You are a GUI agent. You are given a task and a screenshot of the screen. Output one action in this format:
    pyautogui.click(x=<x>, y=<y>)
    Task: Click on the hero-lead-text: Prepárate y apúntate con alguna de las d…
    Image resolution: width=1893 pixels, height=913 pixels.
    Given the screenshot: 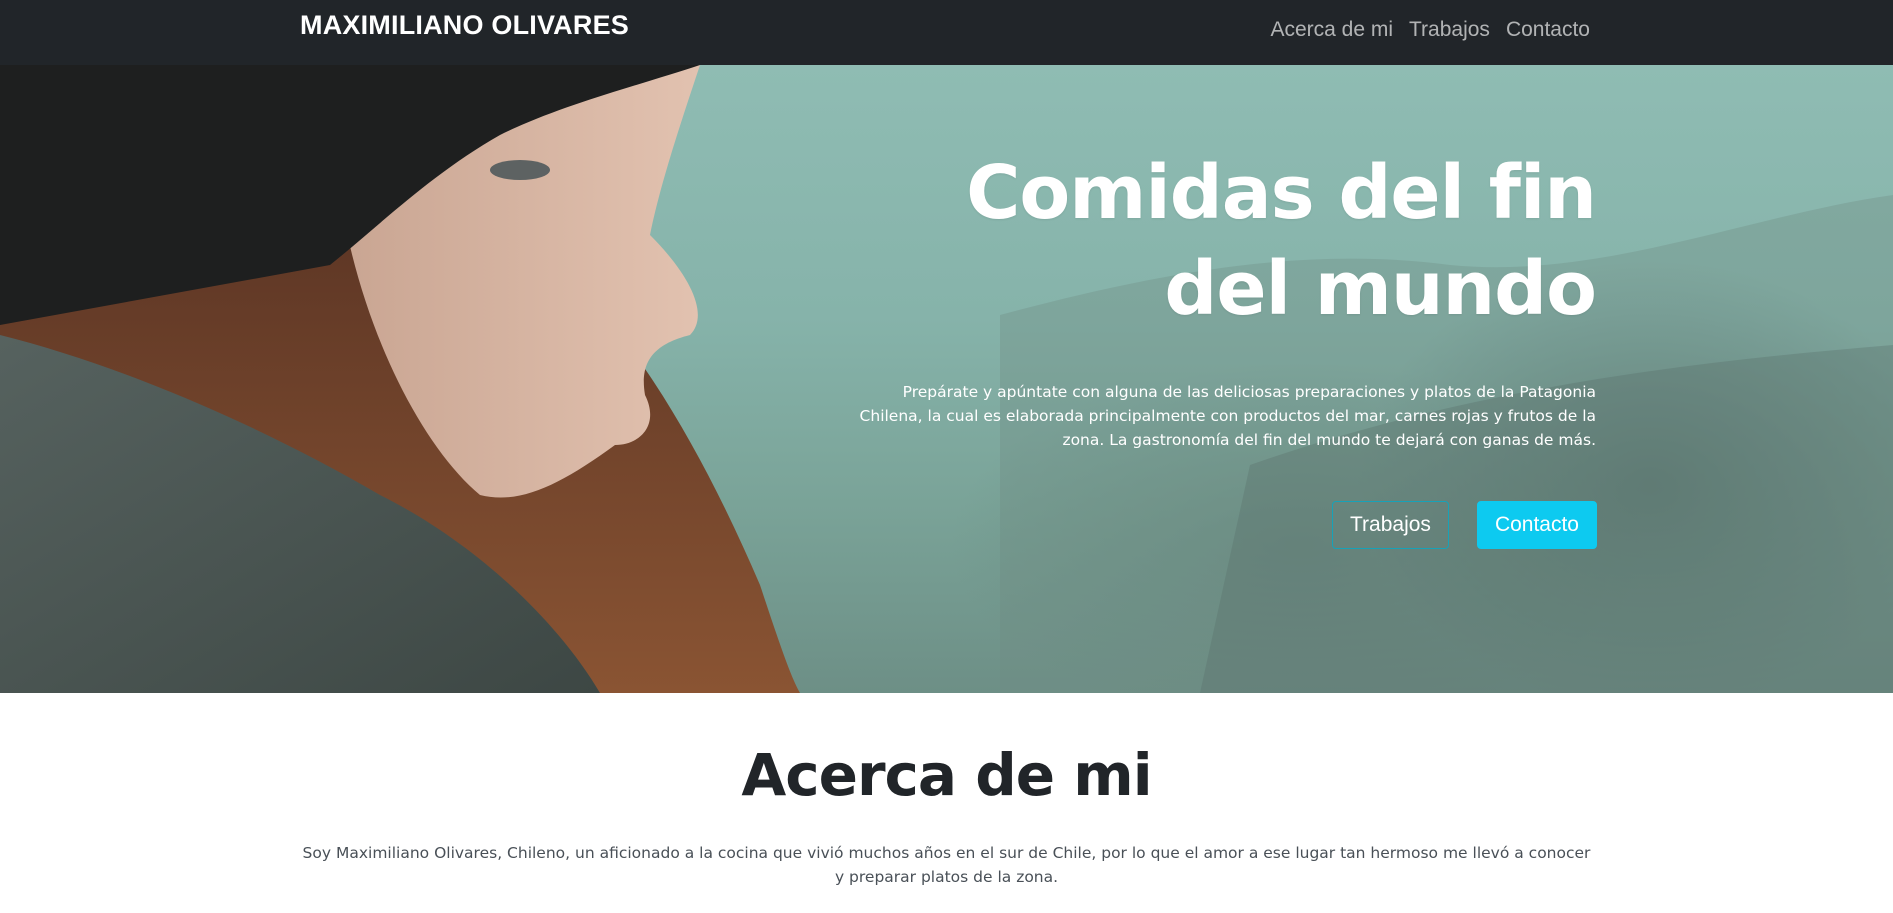 What is the action you would take?
    pyautogui.click(x=1227, y=416)
    